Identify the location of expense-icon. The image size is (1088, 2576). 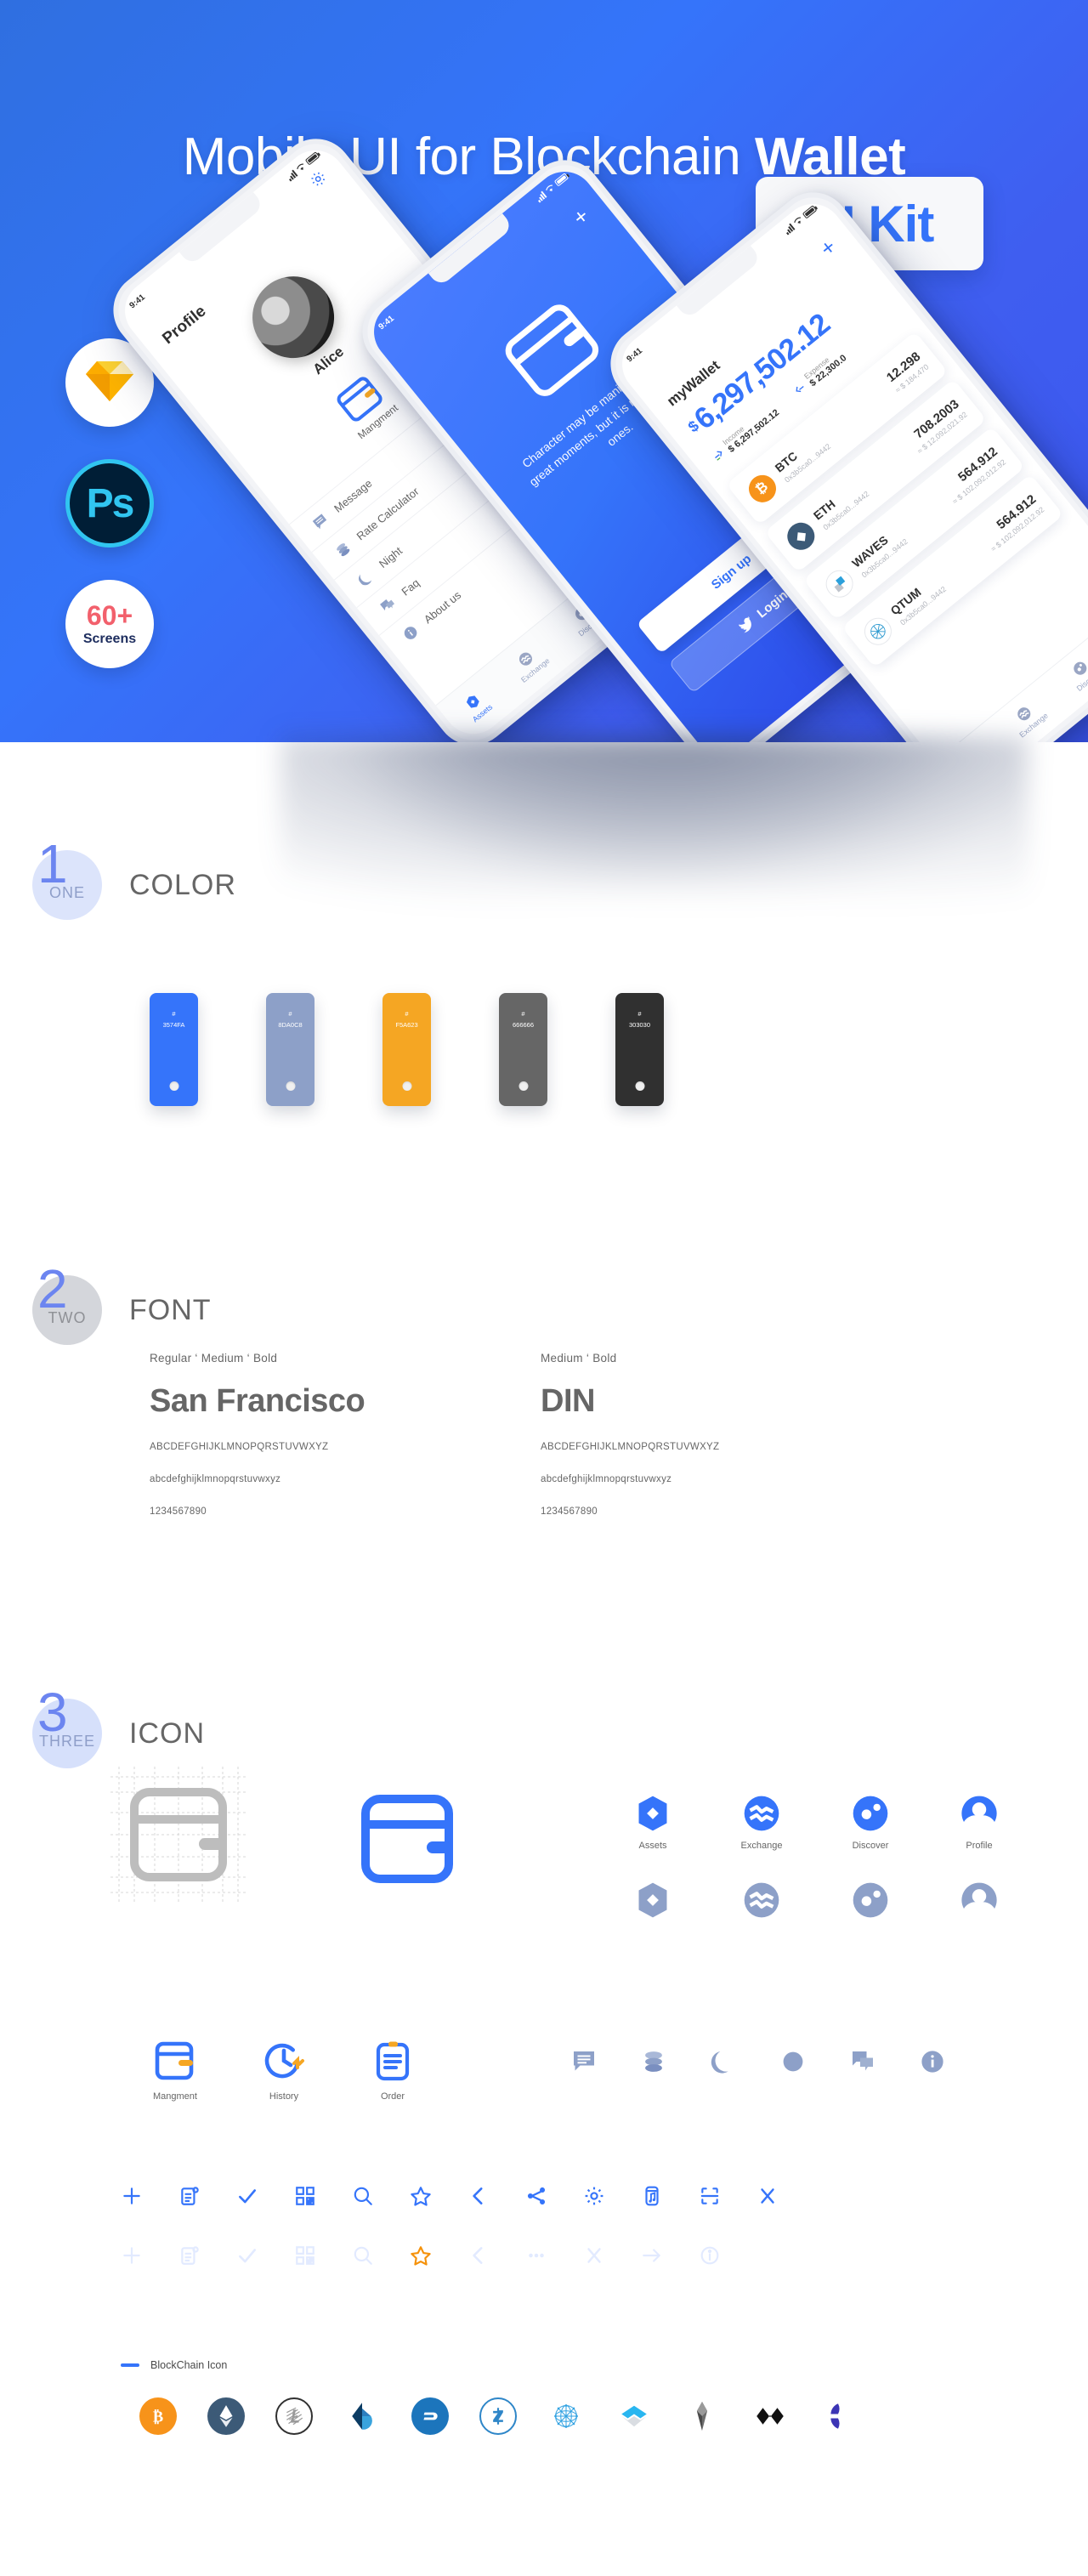
(800, 389).